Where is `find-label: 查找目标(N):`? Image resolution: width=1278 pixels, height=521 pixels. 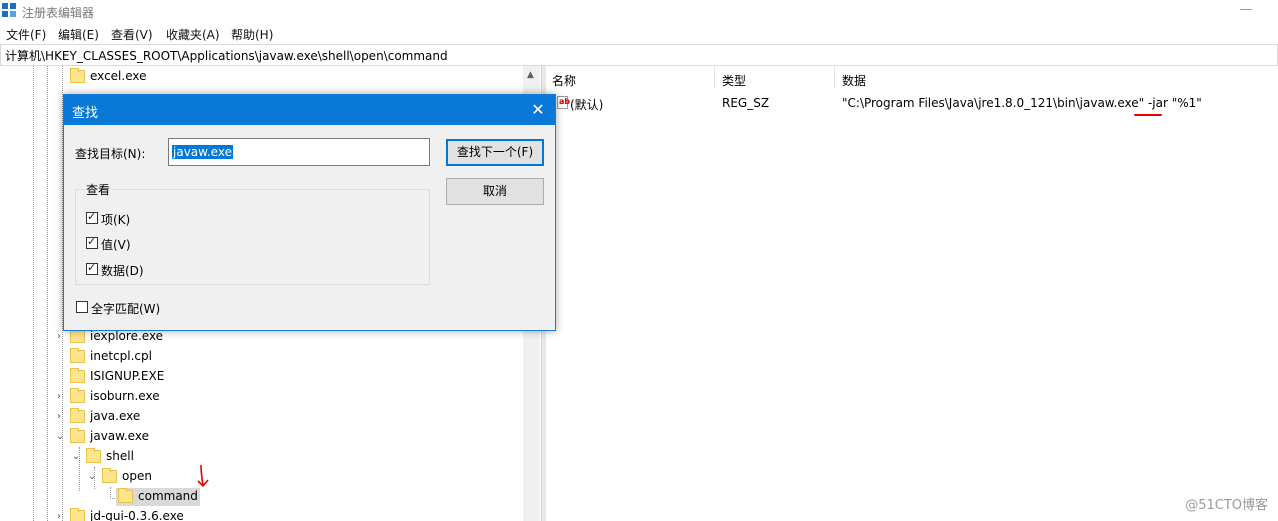
find-label: 查找目标(N): is located at coordinates (110, 154).